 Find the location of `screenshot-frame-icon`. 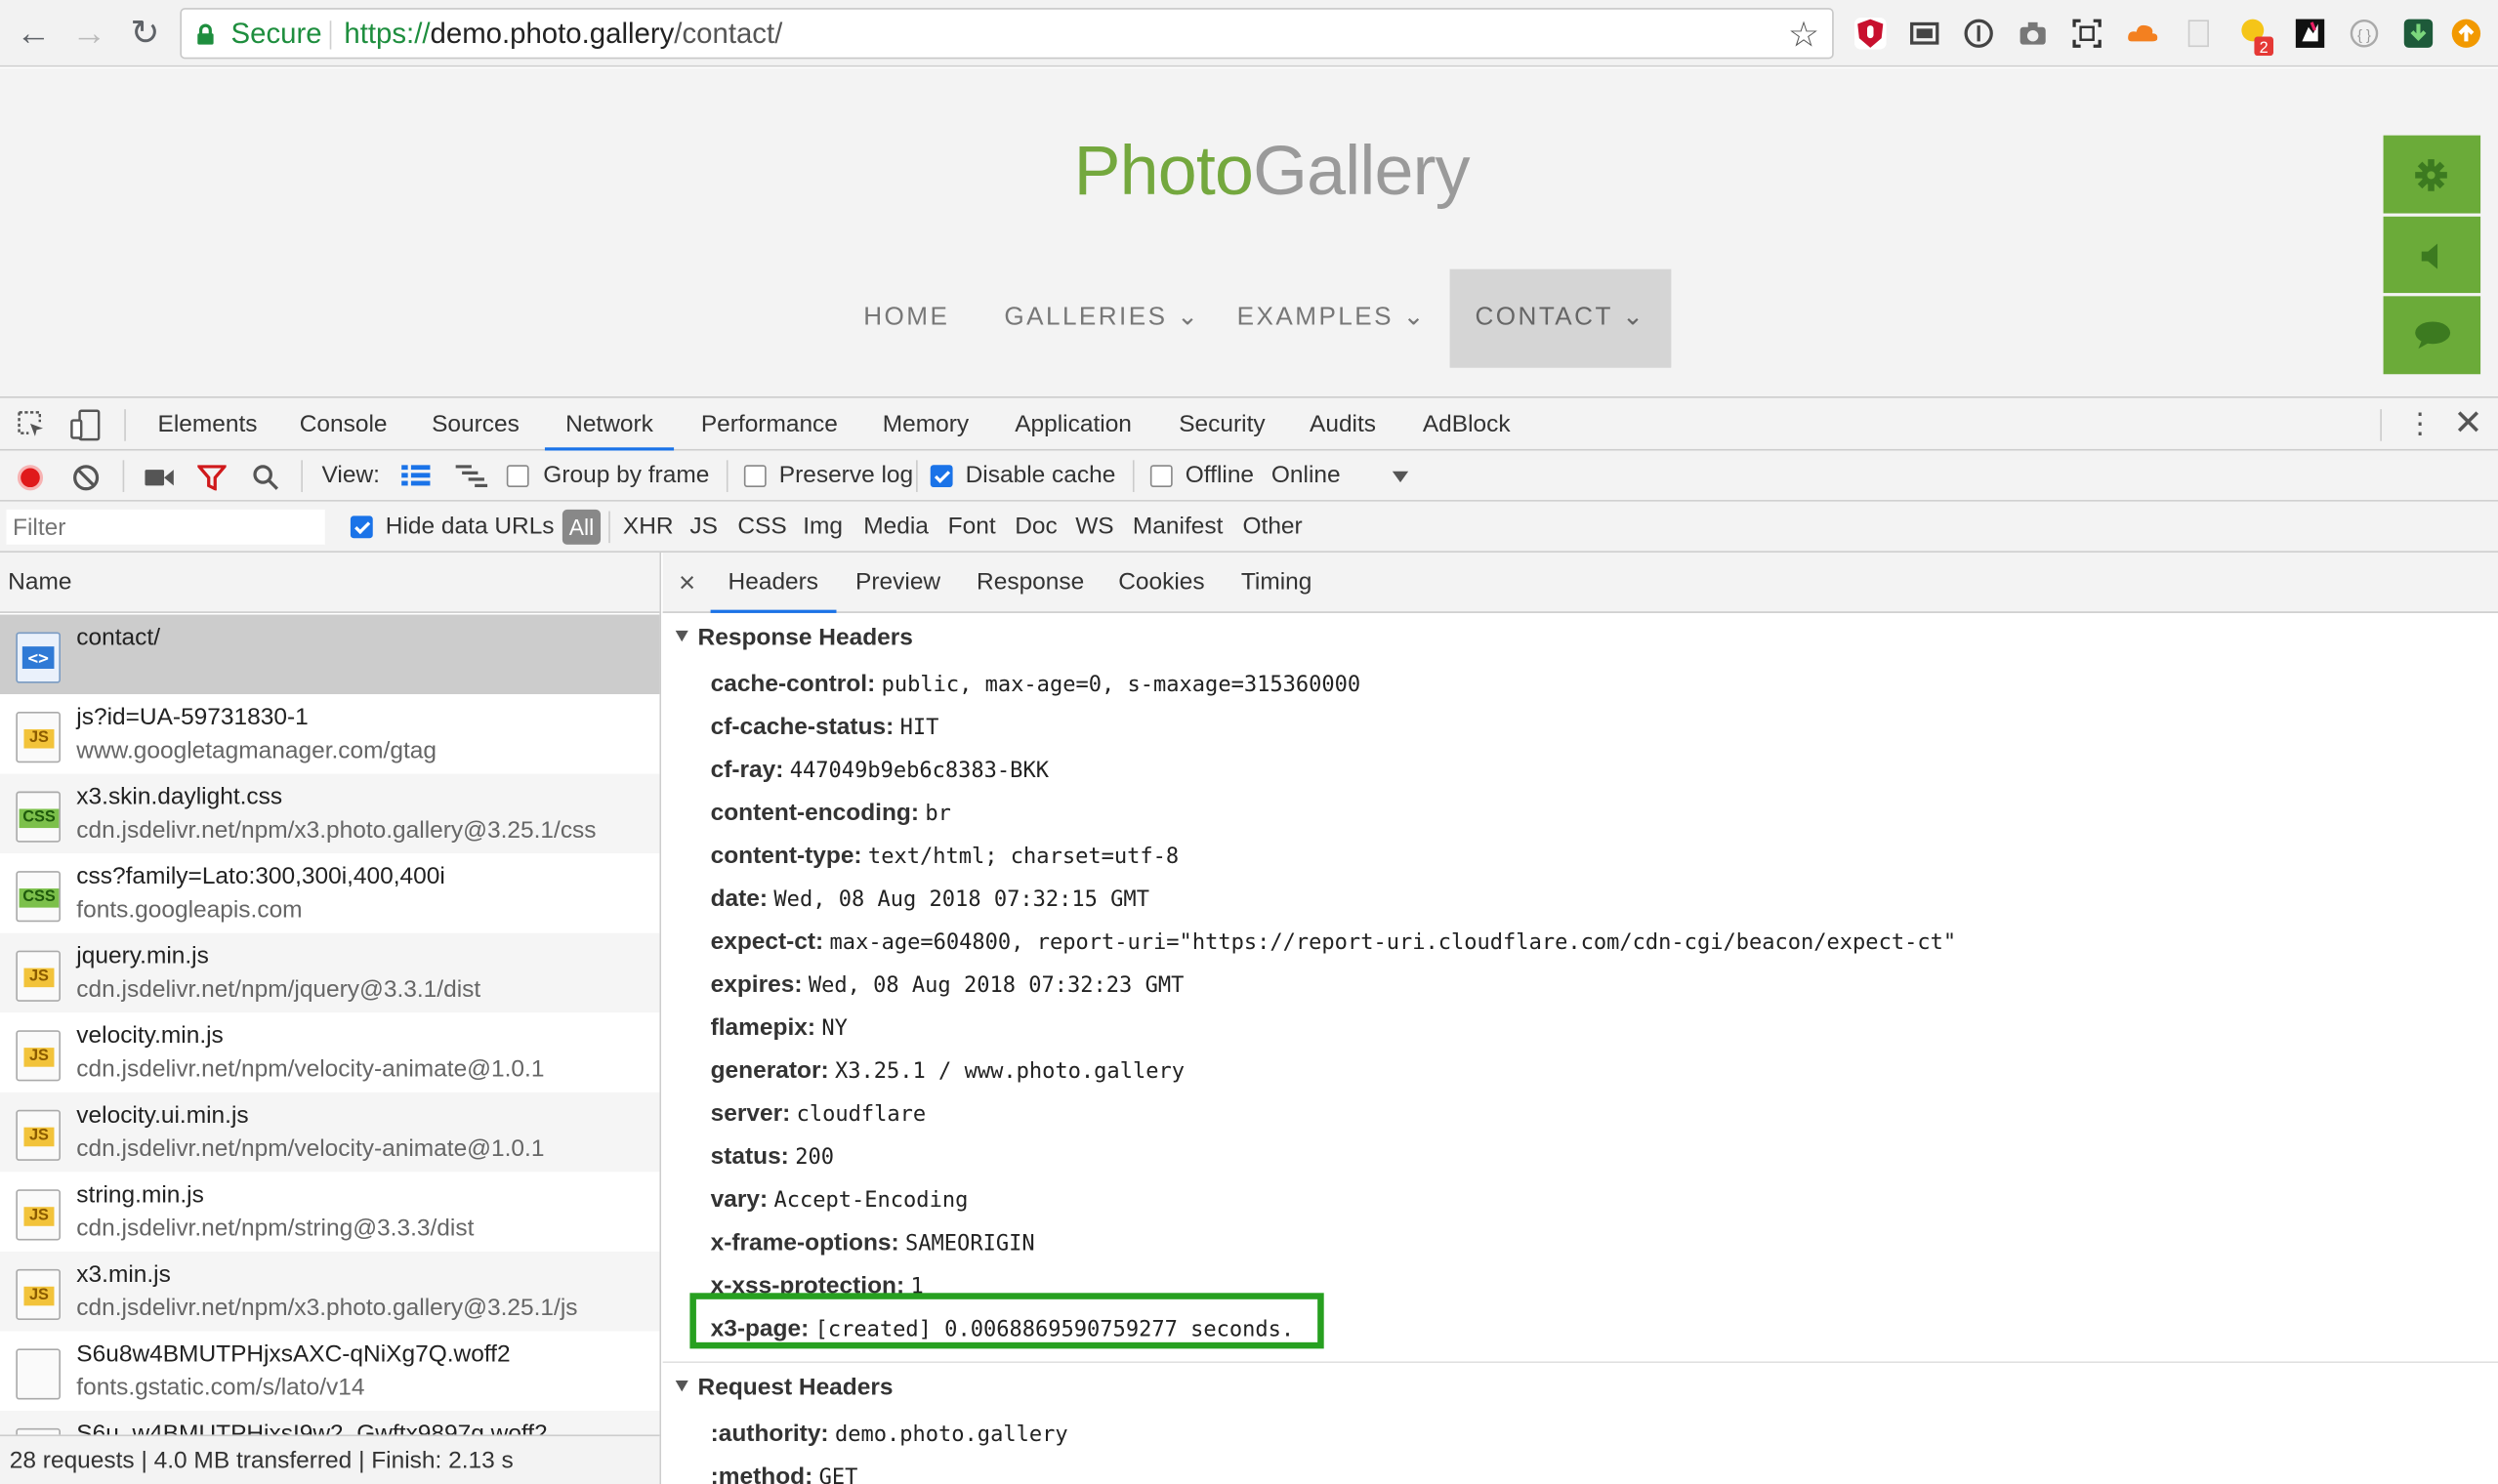

screenshot-frame-icon is located at coordinates (2087, 34).